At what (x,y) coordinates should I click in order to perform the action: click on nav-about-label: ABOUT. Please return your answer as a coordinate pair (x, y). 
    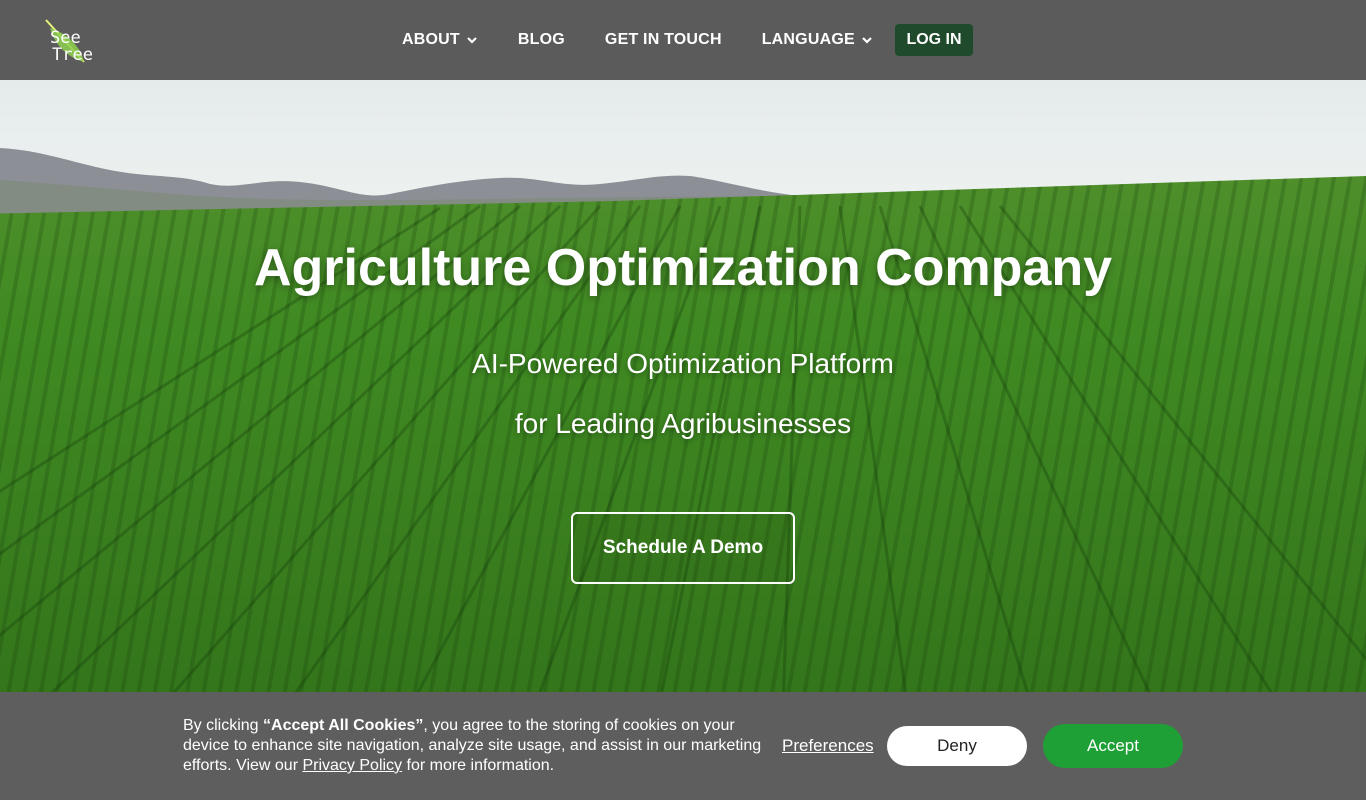
    Looking at the image, I should click on (431, 39).